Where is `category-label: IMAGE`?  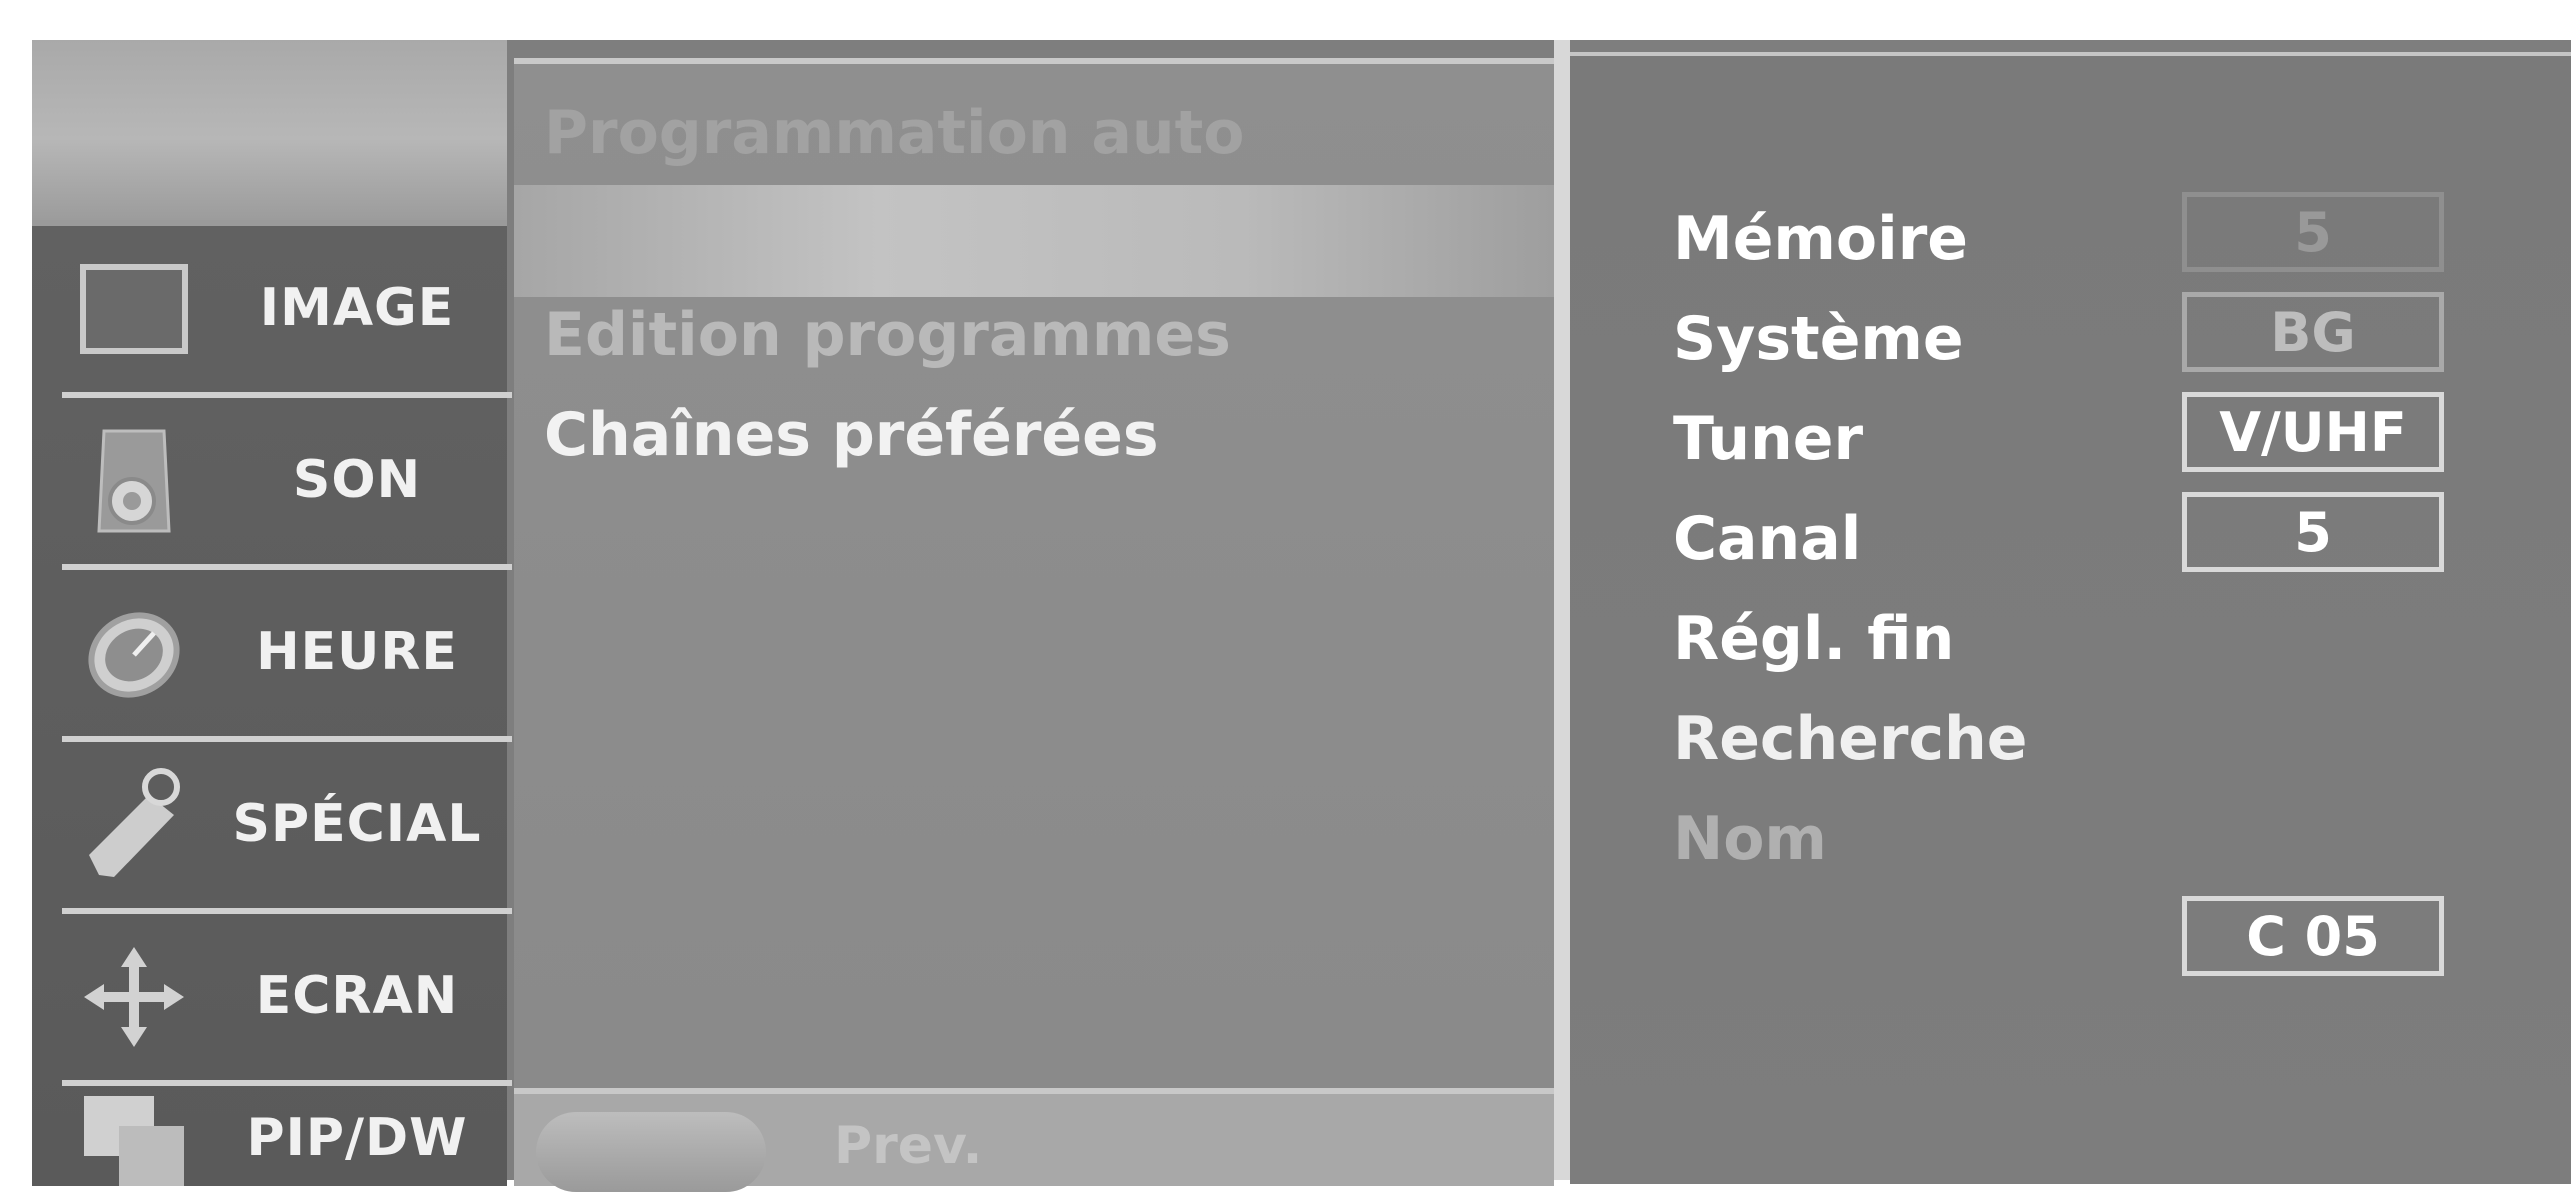 category-label: IMAGE is located at coordinates (357, 308).